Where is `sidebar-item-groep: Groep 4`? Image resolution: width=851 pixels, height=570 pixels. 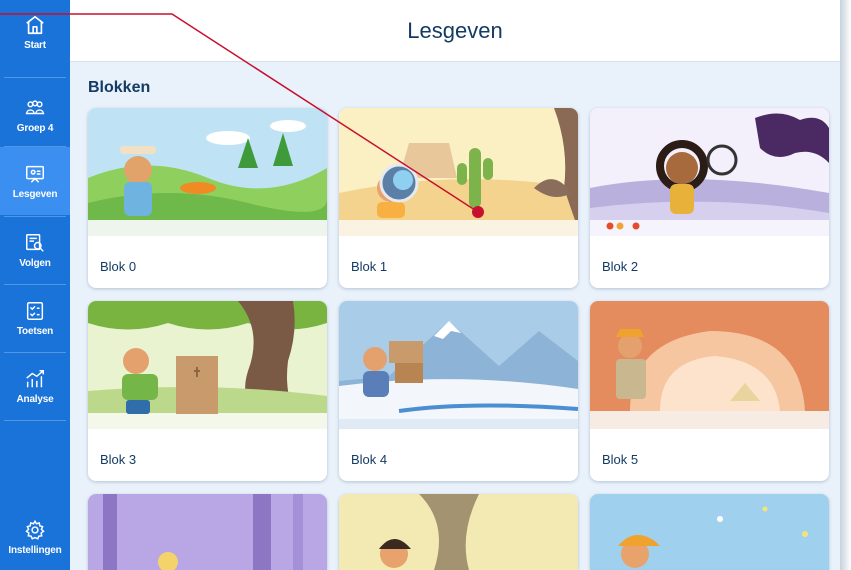
sidebar-item-groep: Groep 4 is located at coordinates (35, 115).